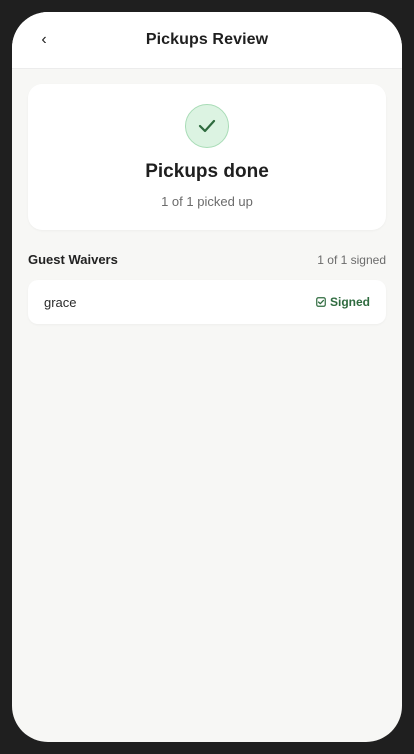  What do you see at coordinates (207, 302) in the screenshot?
I see `list-item: grace Signed` at bounding box center [207, 302].